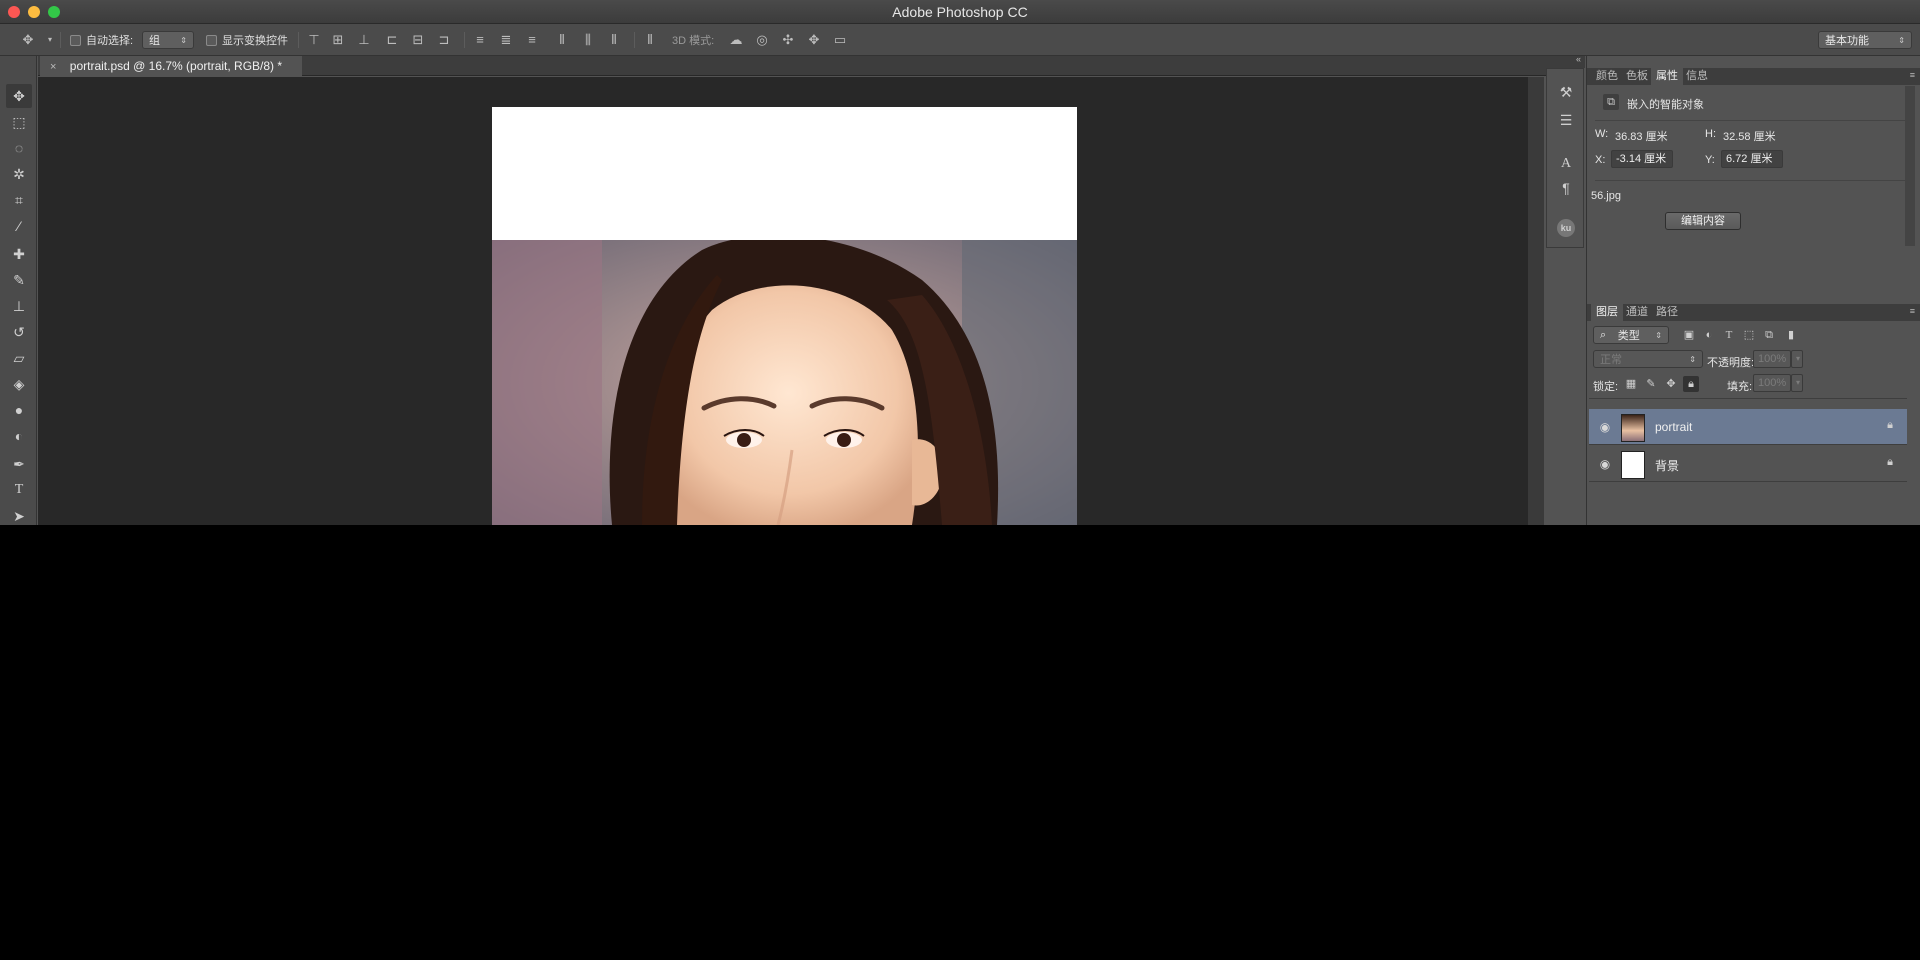 The image size is (1920, 960). What do you see at coordinates (814, 40) in the screenshot?
I see `slide-3d-icon: ✥` at bounding box center [814, 40].